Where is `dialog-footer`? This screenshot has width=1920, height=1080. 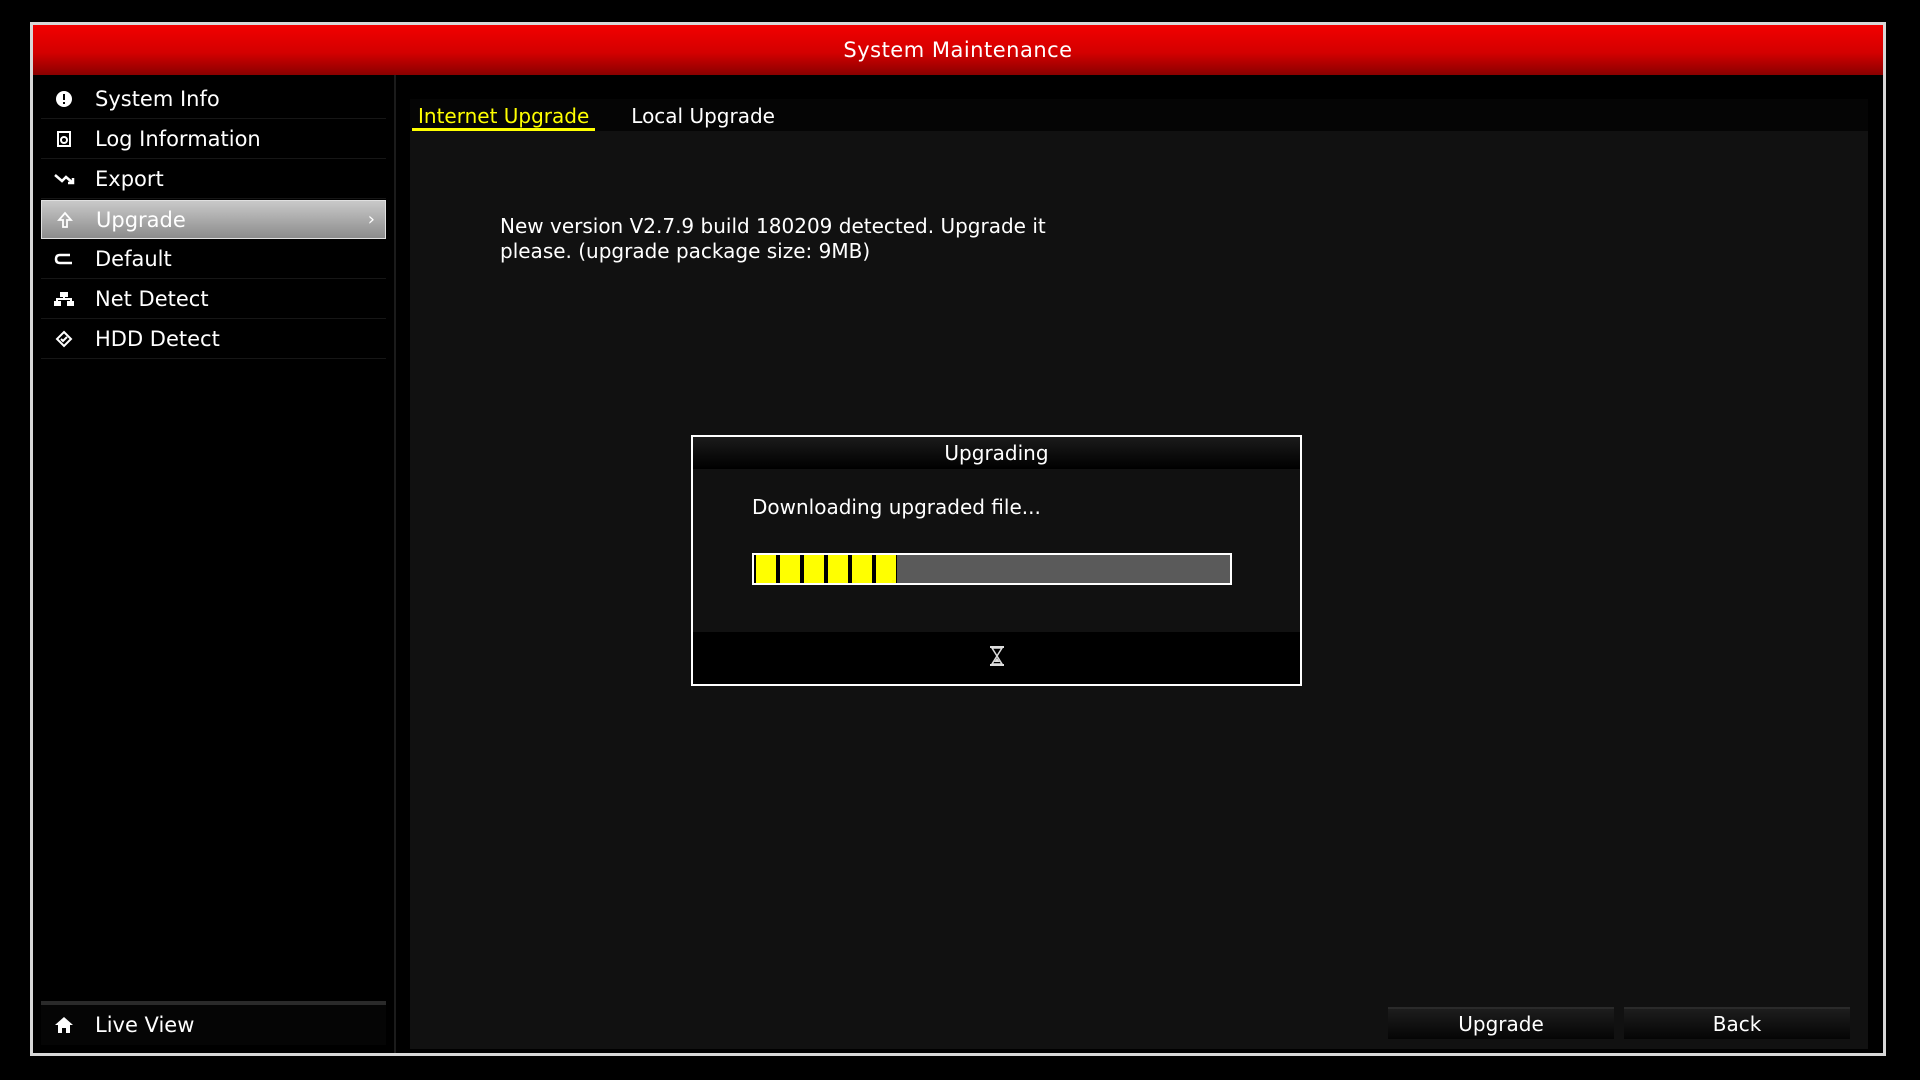
dialog-footer is located at coordinates (996, 658).